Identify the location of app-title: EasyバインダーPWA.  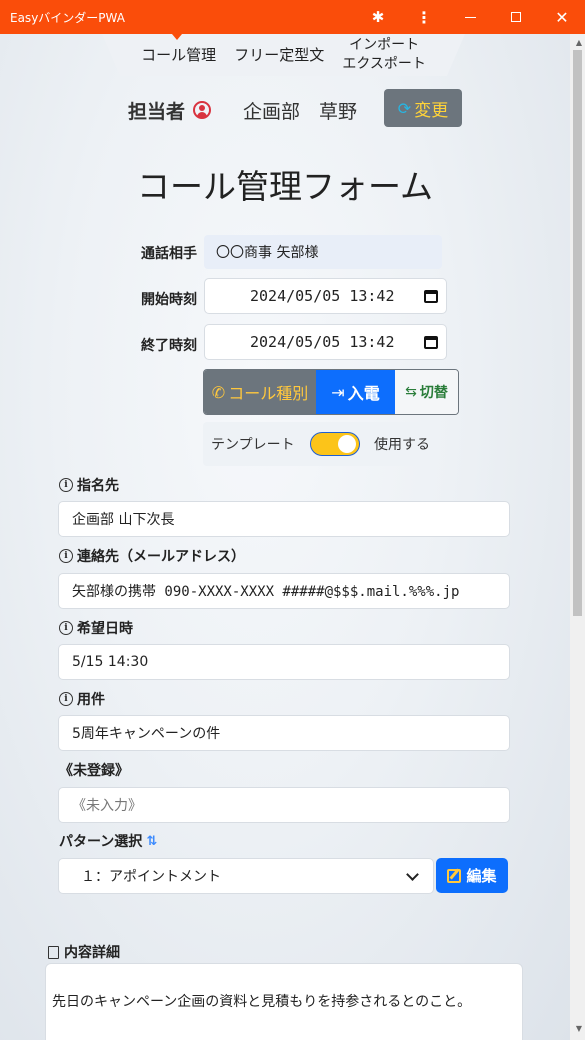
(67, 17).